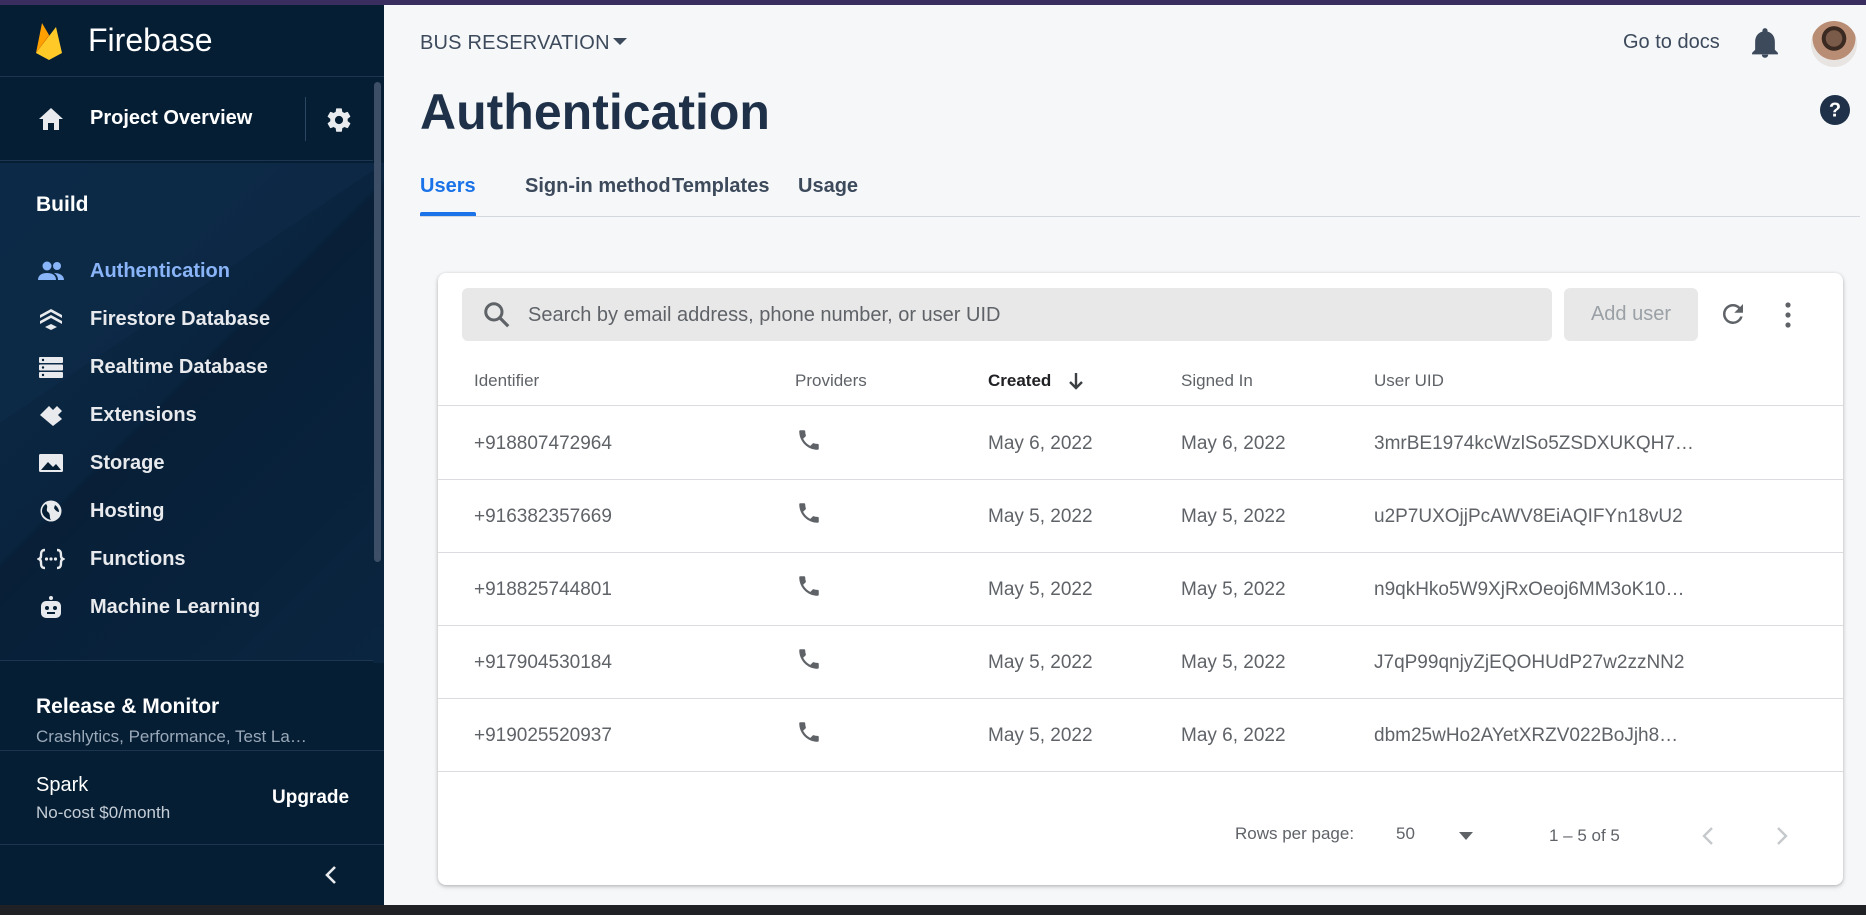 This screenshot has width=1866, height=915. I want to click on build-section-title: Build, so click(62, 205).